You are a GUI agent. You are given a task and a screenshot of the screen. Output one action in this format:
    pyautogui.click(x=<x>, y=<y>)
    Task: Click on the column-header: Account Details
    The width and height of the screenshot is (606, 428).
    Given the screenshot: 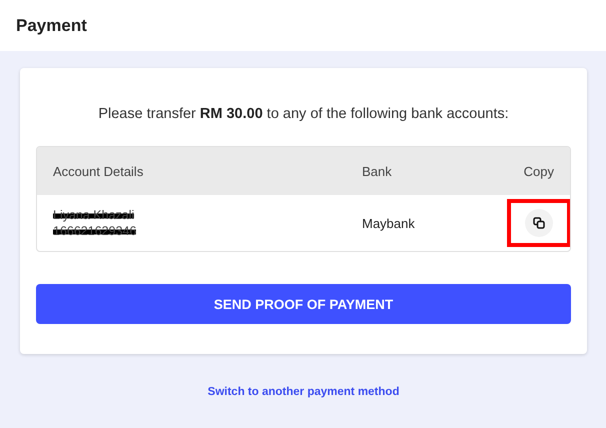 What is the action you would take?
    pyautogui.click(x=98, y=171)
    